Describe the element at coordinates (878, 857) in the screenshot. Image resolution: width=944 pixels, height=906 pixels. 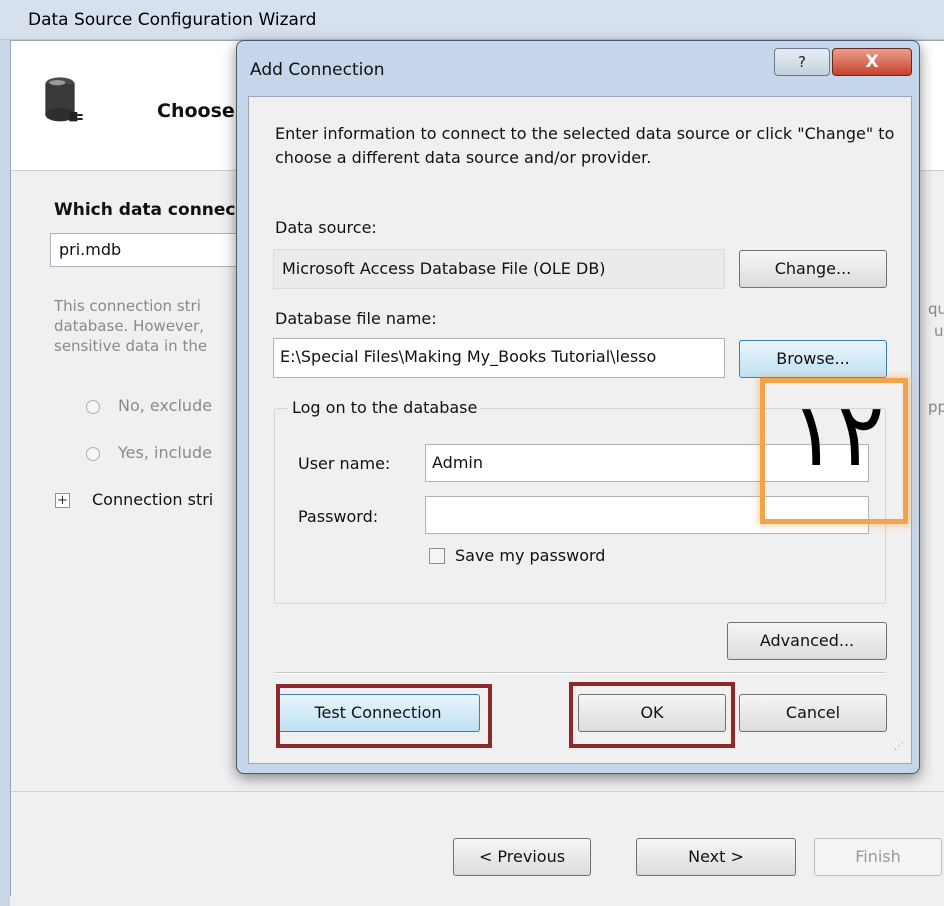
I see `finish-button: Finish` at that location.